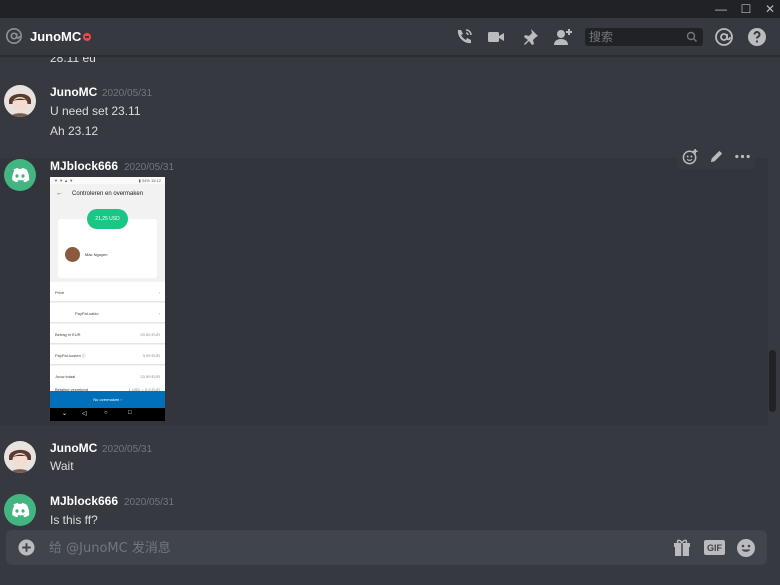  What do you see at coordinates (59, 193) in the screenshot?
I see `phone-back-arrow: ←` at bounding box center [59, 193].